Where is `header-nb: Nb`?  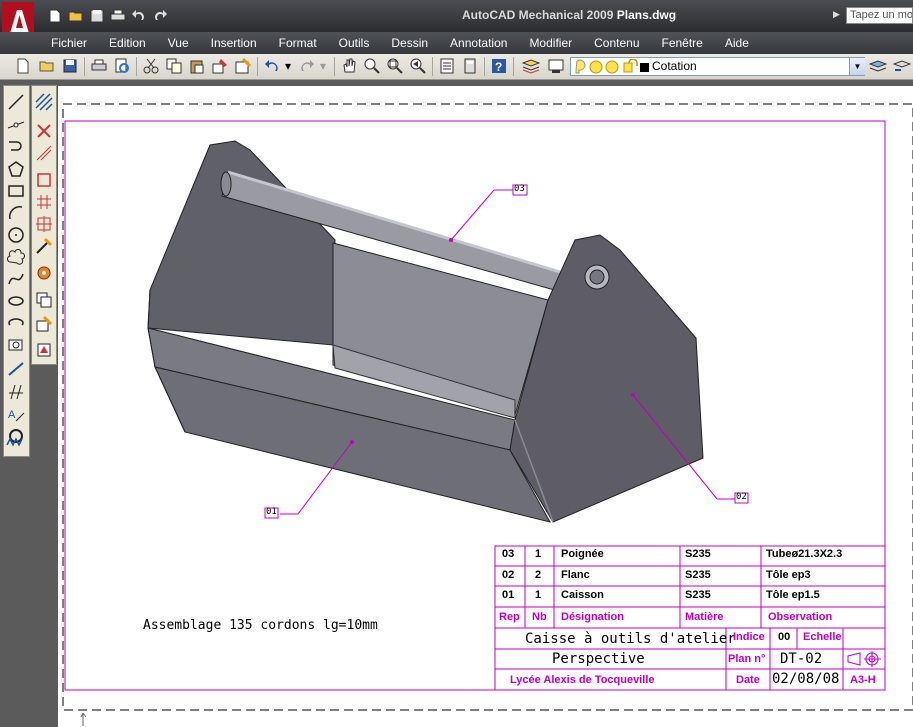
header-nb: Nb is located at coordinates (539, 617).